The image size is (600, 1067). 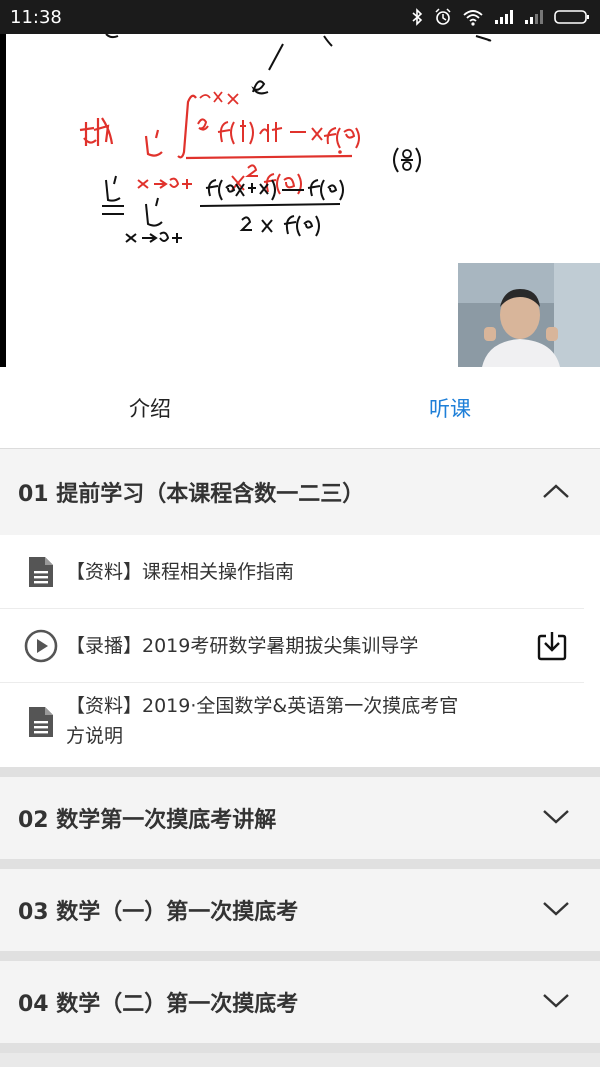 What do you see at coordinates (473, 18) in the screenshot?
I see `wifi-icon` at bounding box center [473, 18].